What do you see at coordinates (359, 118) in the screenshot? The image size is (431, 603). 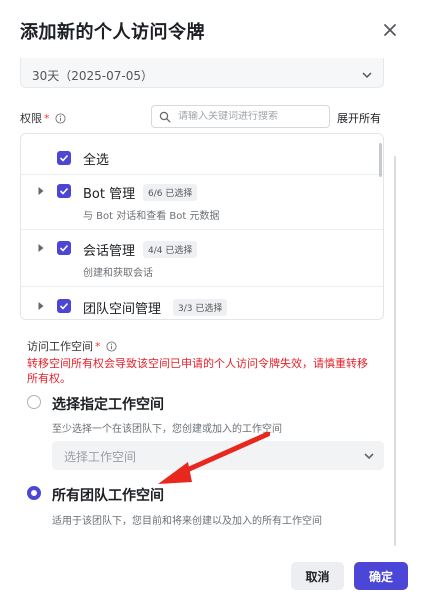 I see `expand-all-link: 展开所有` at bounding box center [359, 118].